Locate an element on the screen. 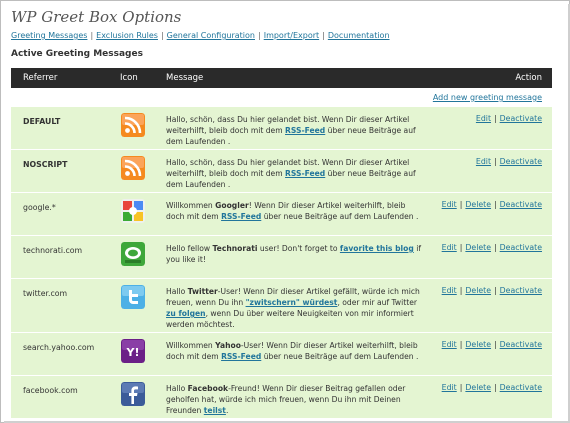 The width and height of the screenshot is (570, 423). message-text: , oder mir auf Twitter is located at coordinates (377, 302).